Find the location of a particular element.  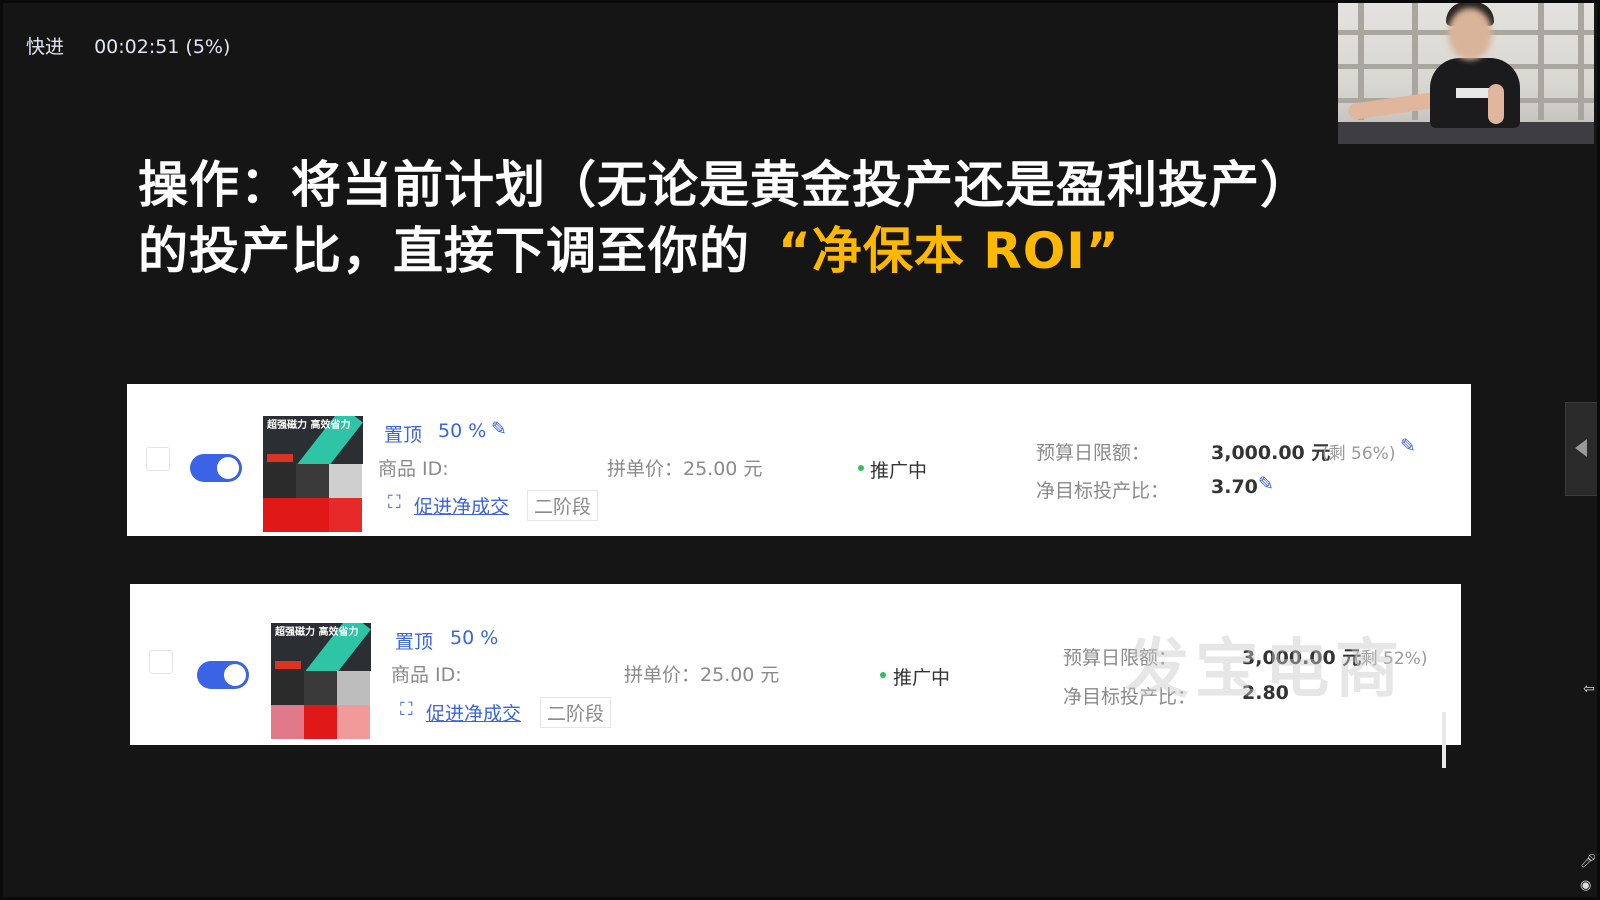

collapse-arrow-icon is located at coordinates (1581, 448).